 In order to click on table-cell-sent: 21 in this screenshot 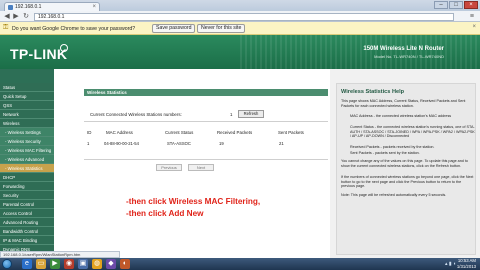, I will do `click(281, 143)`.